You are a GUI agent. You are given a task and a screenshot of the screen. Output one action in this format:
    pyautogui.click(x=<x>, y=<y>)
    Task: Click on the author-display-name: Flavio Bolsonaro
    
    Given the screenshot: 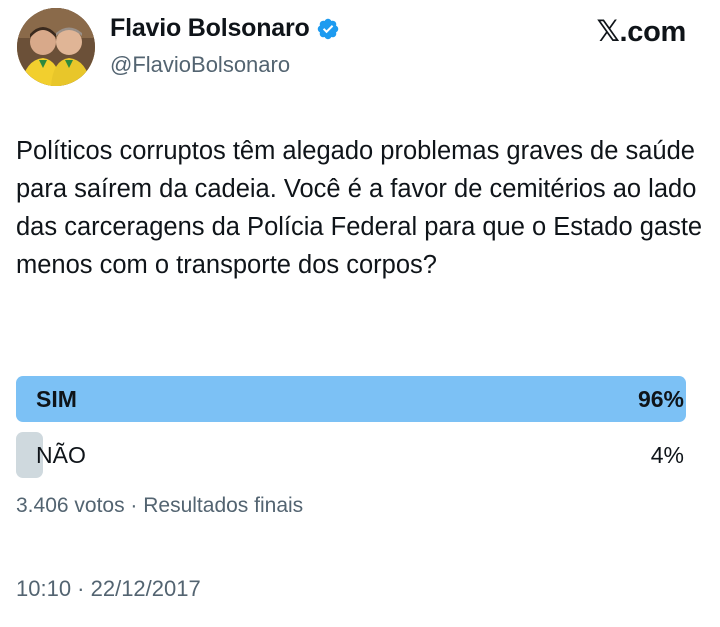 What is the action you would take?
    pyautogui.click(x=210, y=28)
    